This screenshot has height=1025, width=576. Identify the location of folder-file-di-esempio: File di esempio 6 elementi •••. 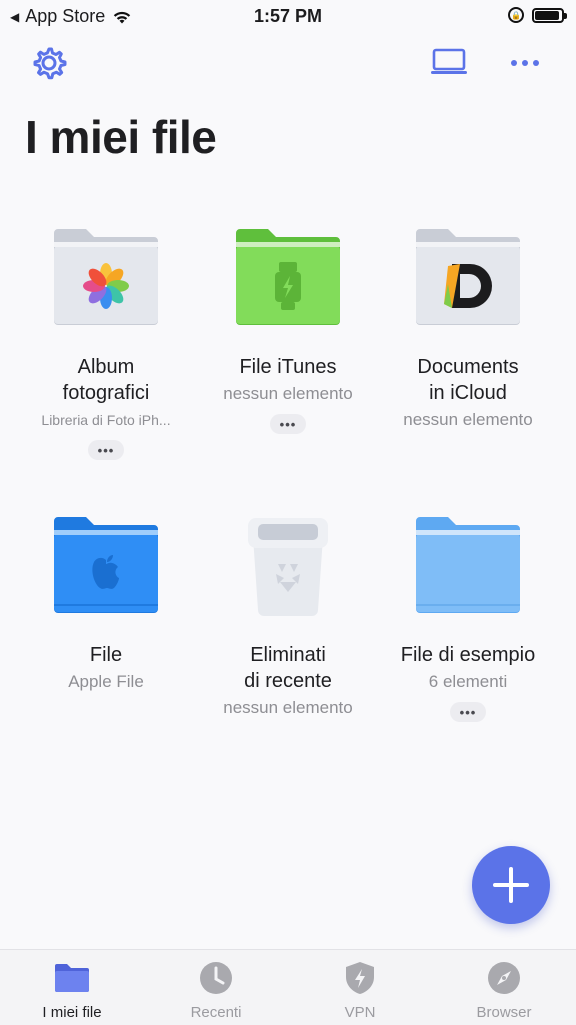
(468, 617).